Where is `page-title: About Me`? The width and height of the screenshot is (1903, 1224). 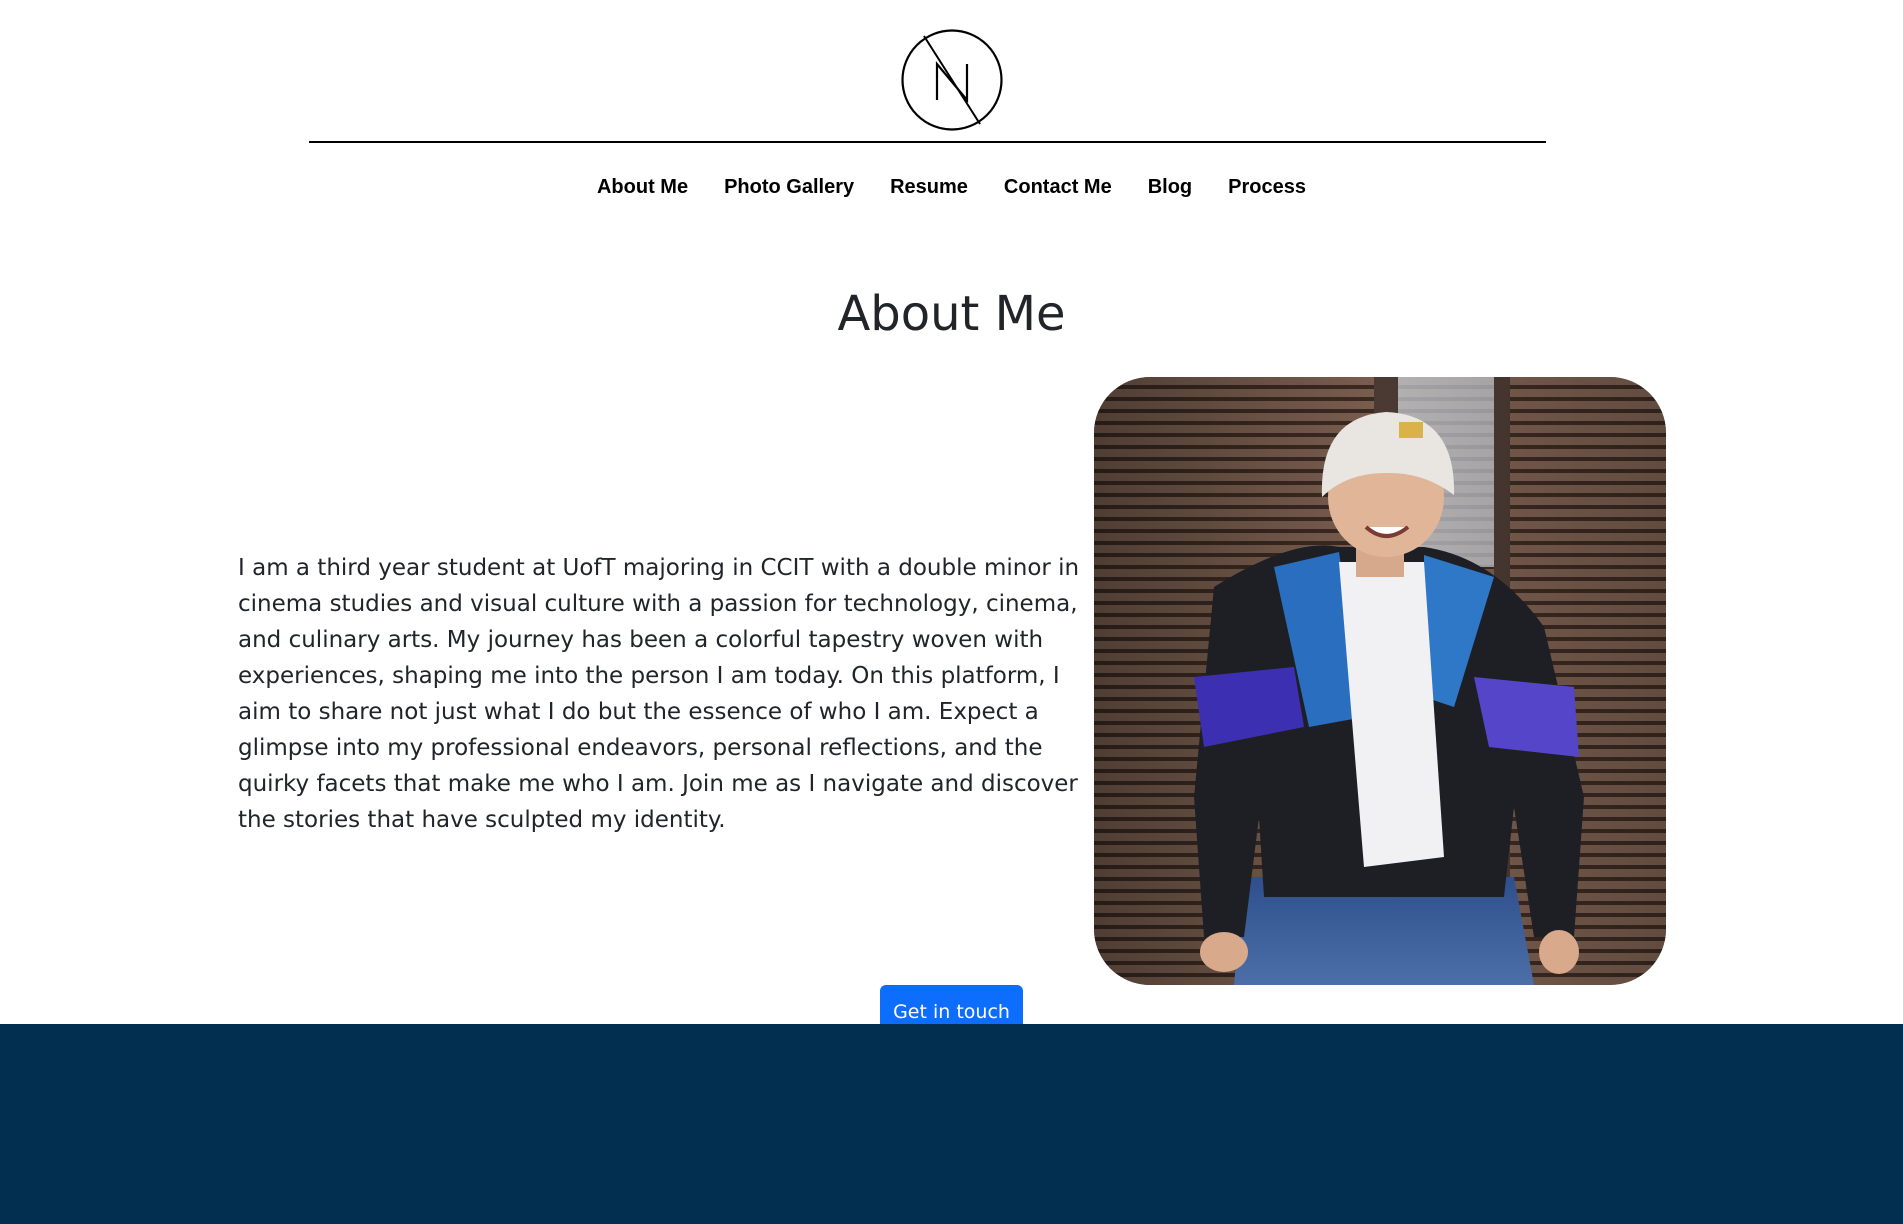 page-title: About Me is located at coordinates (951, 314).